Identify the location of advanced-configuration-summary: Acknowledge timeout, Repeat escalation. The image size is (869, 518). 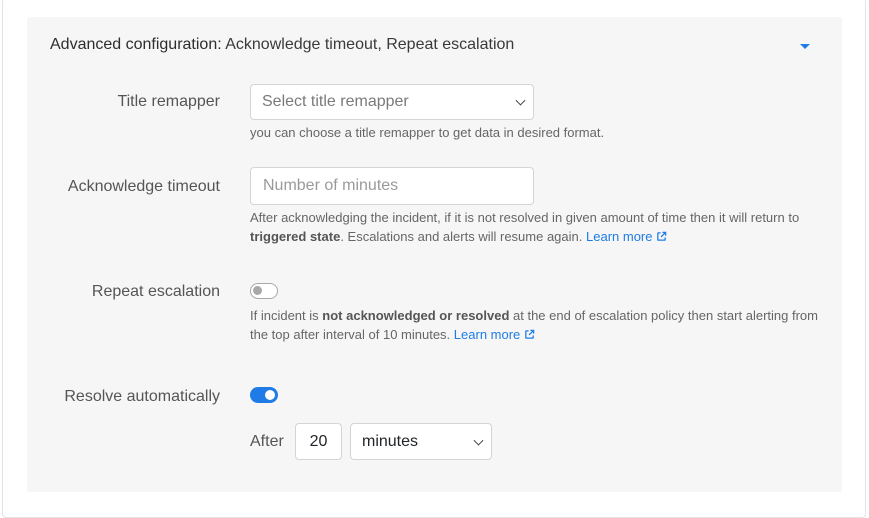
(370, 44).